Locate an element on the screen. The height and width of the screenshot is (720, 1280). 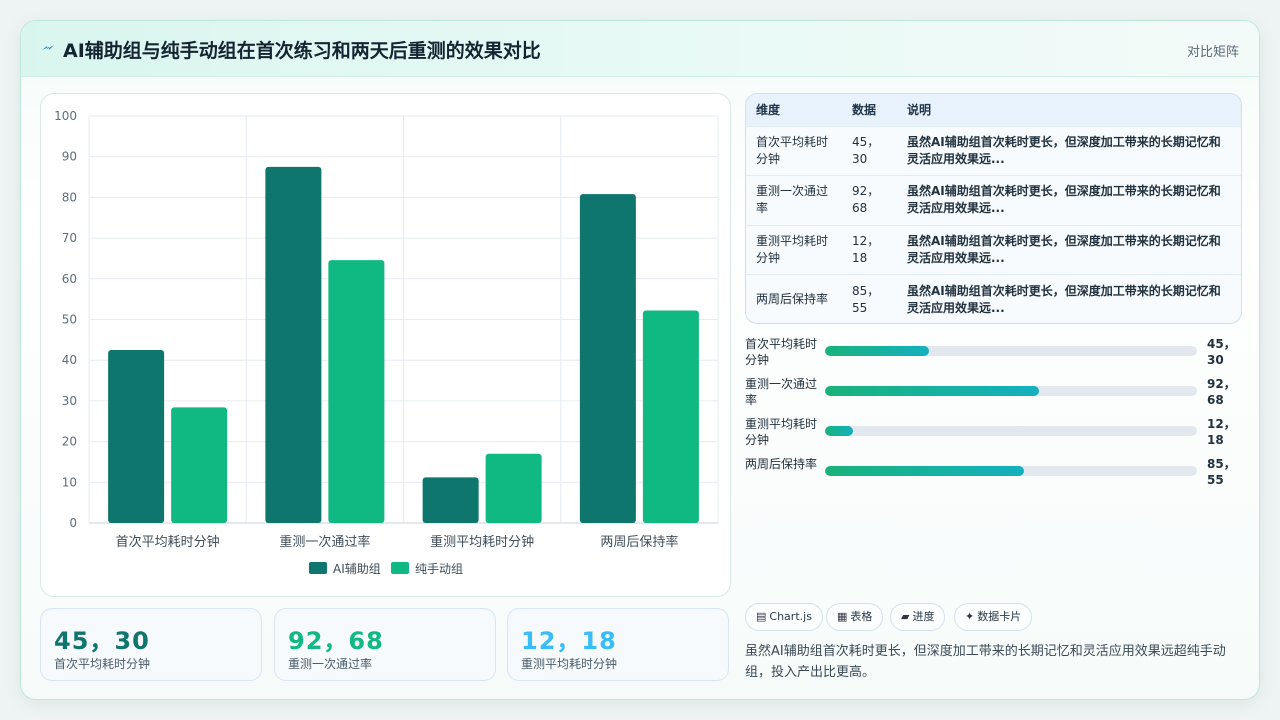
chip-label: Chart.js is located at coordinates (790, 616).